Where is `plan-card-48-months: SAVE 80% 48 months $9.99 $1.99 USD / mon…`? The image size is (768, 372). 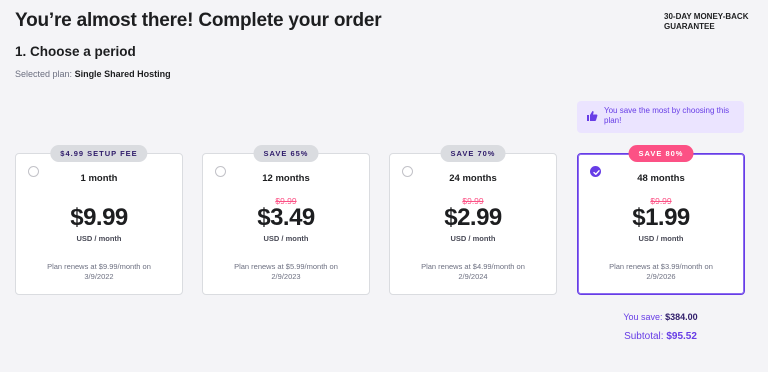 plan-card-48-months: SAVE 80% 48 months $9.99 $1.99 USD / mon… is located at coordinates (661, 220).